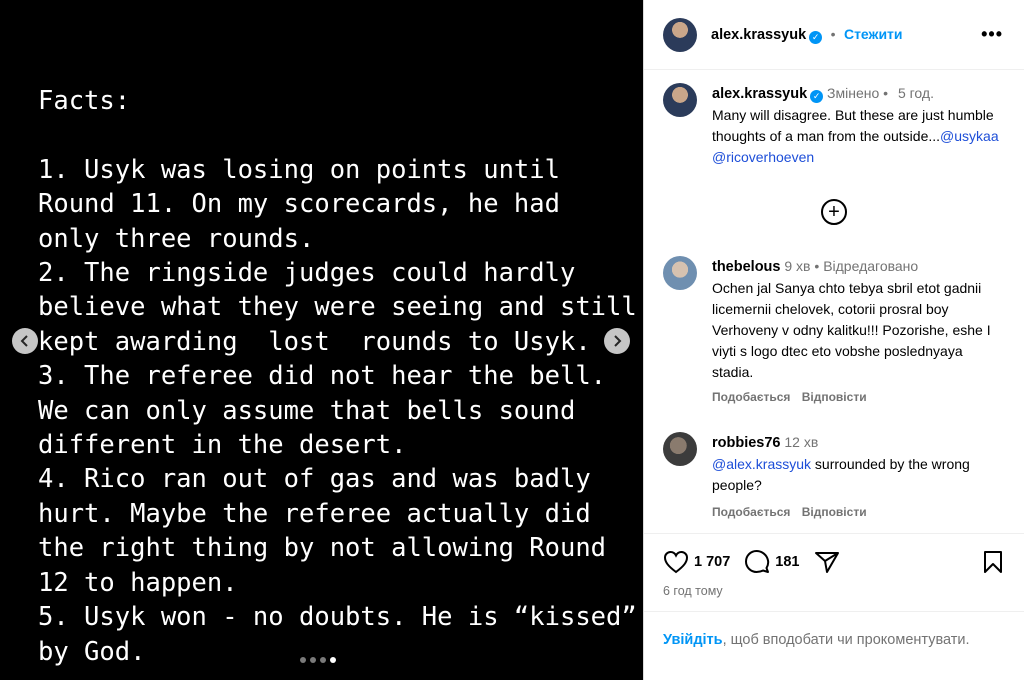 The width and height of the screenshot is (1024, 680). I want to click on post-timestamp: 6 год тому, so click(693, 591).